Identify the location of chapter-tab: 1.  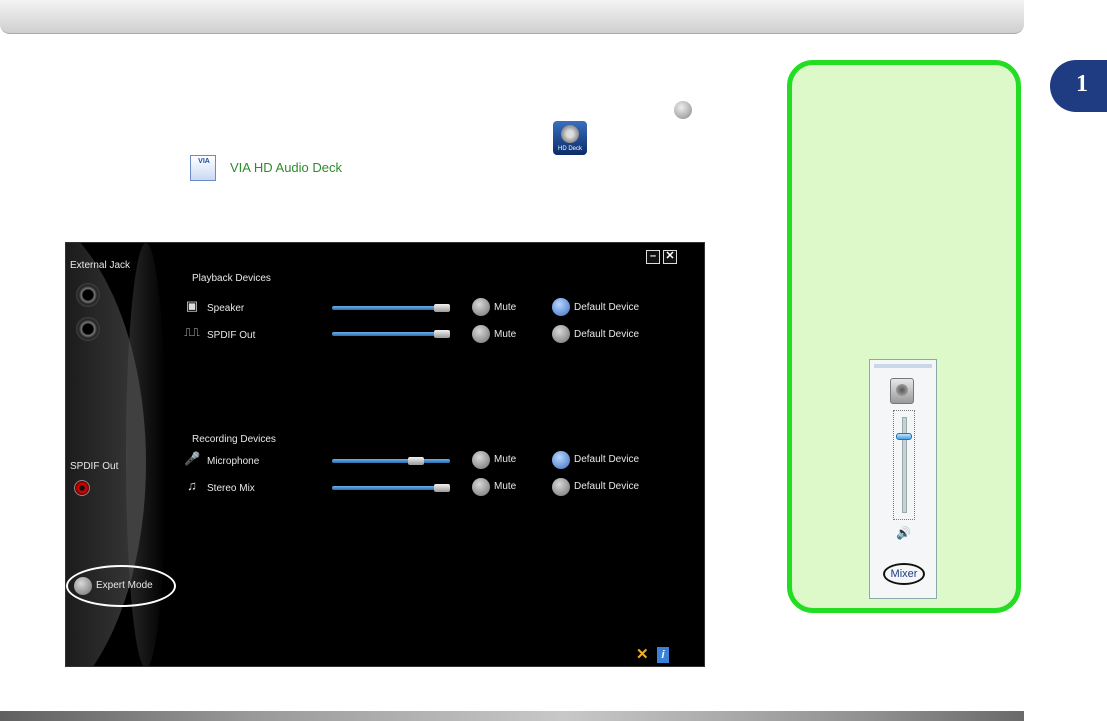
(1078, 86).